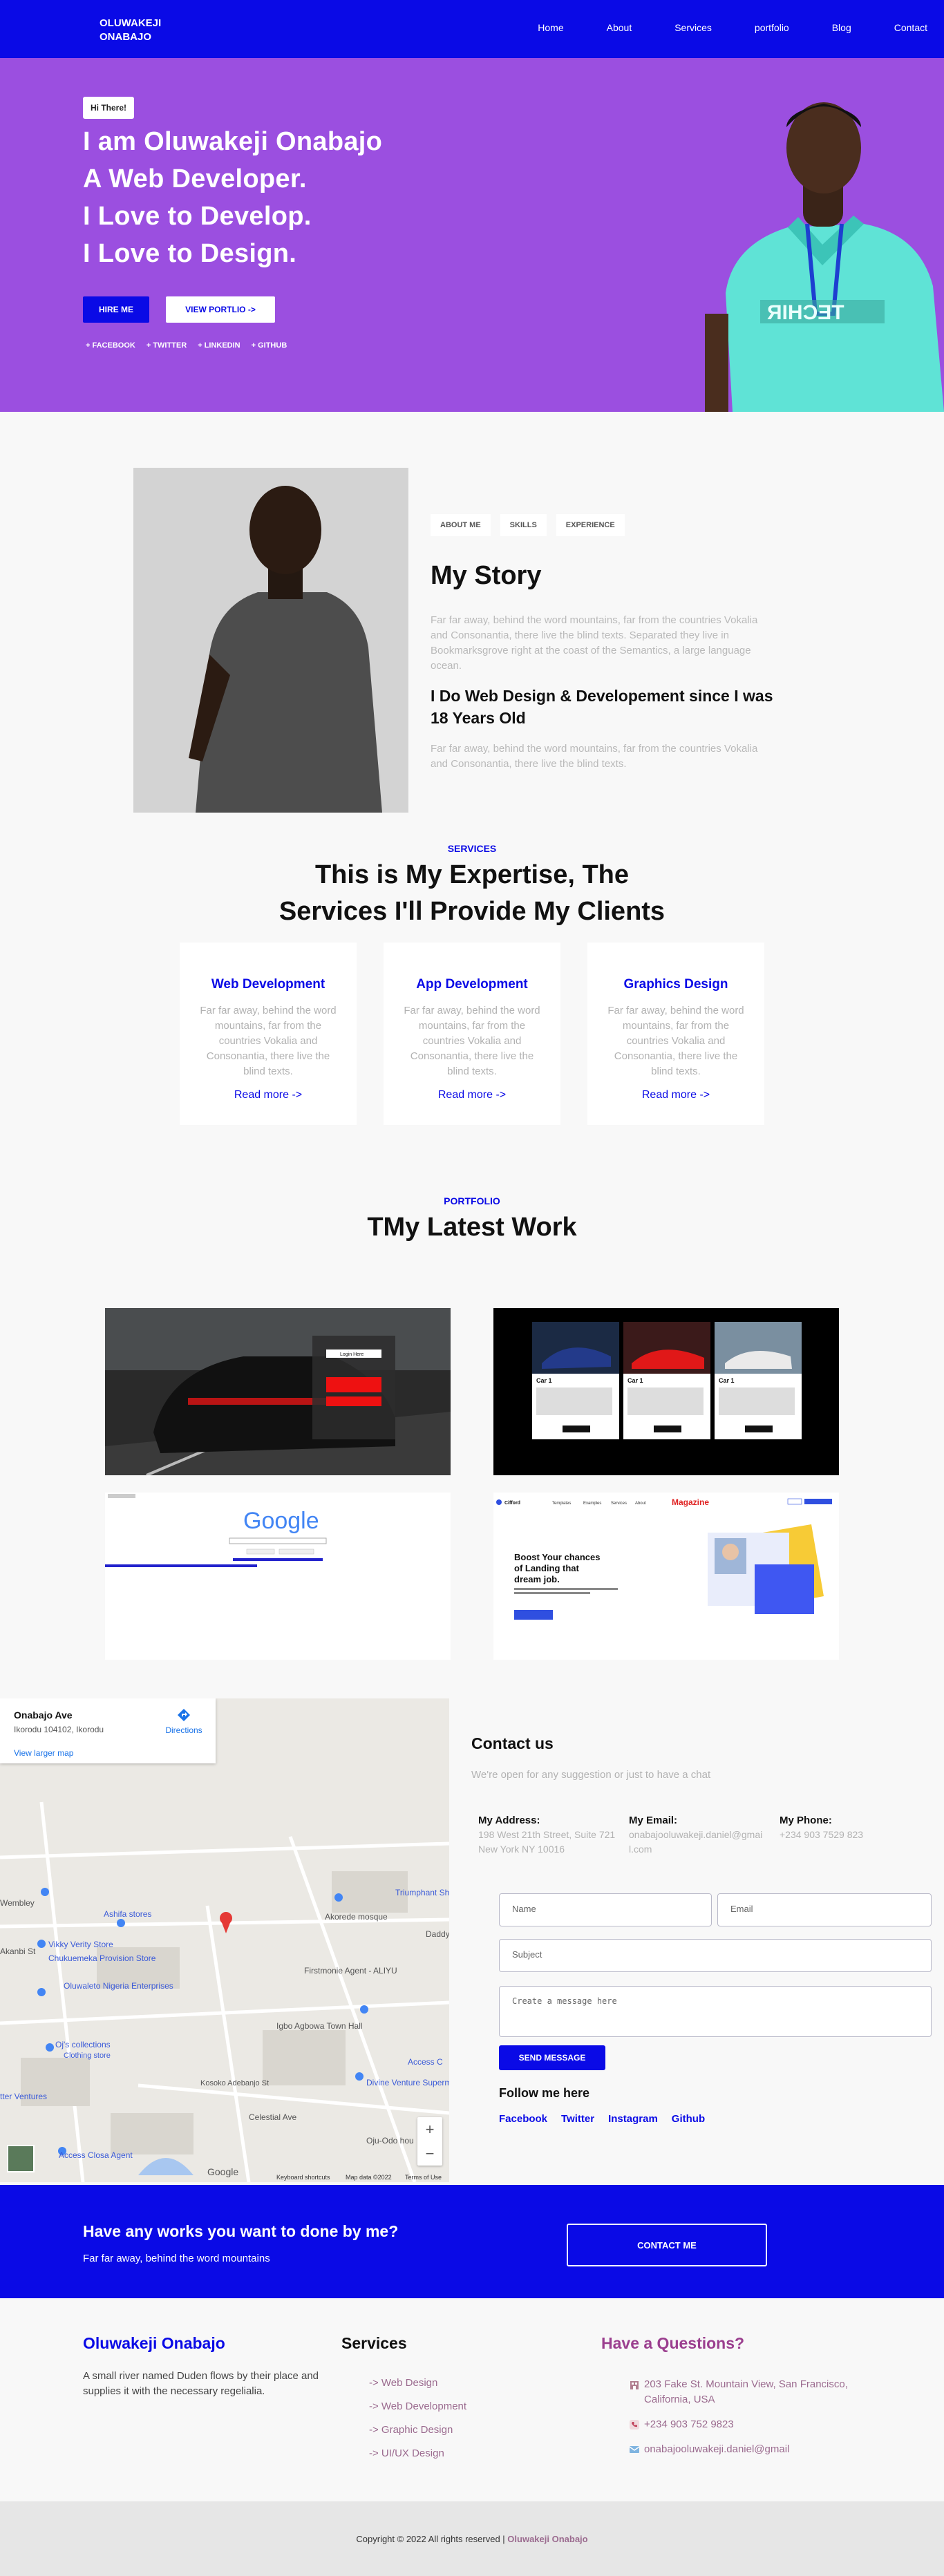 The height and width of the screenshot is (2576, 944). Describe the element at coordinates (806, 1820) in the screenshot. I see `phone-label: My Phone:` at that location.